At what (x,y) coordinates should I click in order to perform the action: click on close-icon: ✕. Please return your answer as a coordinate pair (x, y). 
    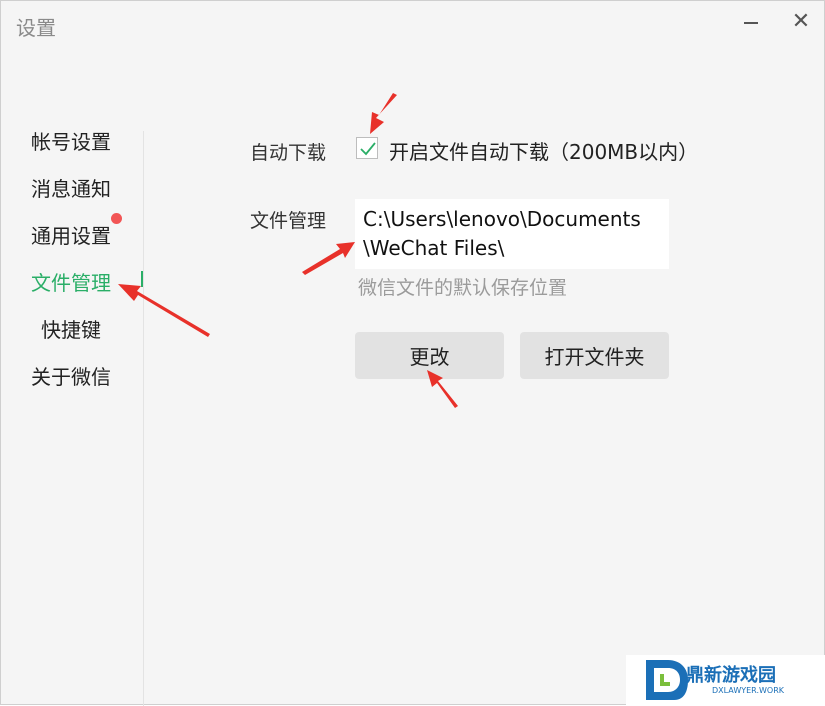
    Looking at the image, I should click on (801, 21).